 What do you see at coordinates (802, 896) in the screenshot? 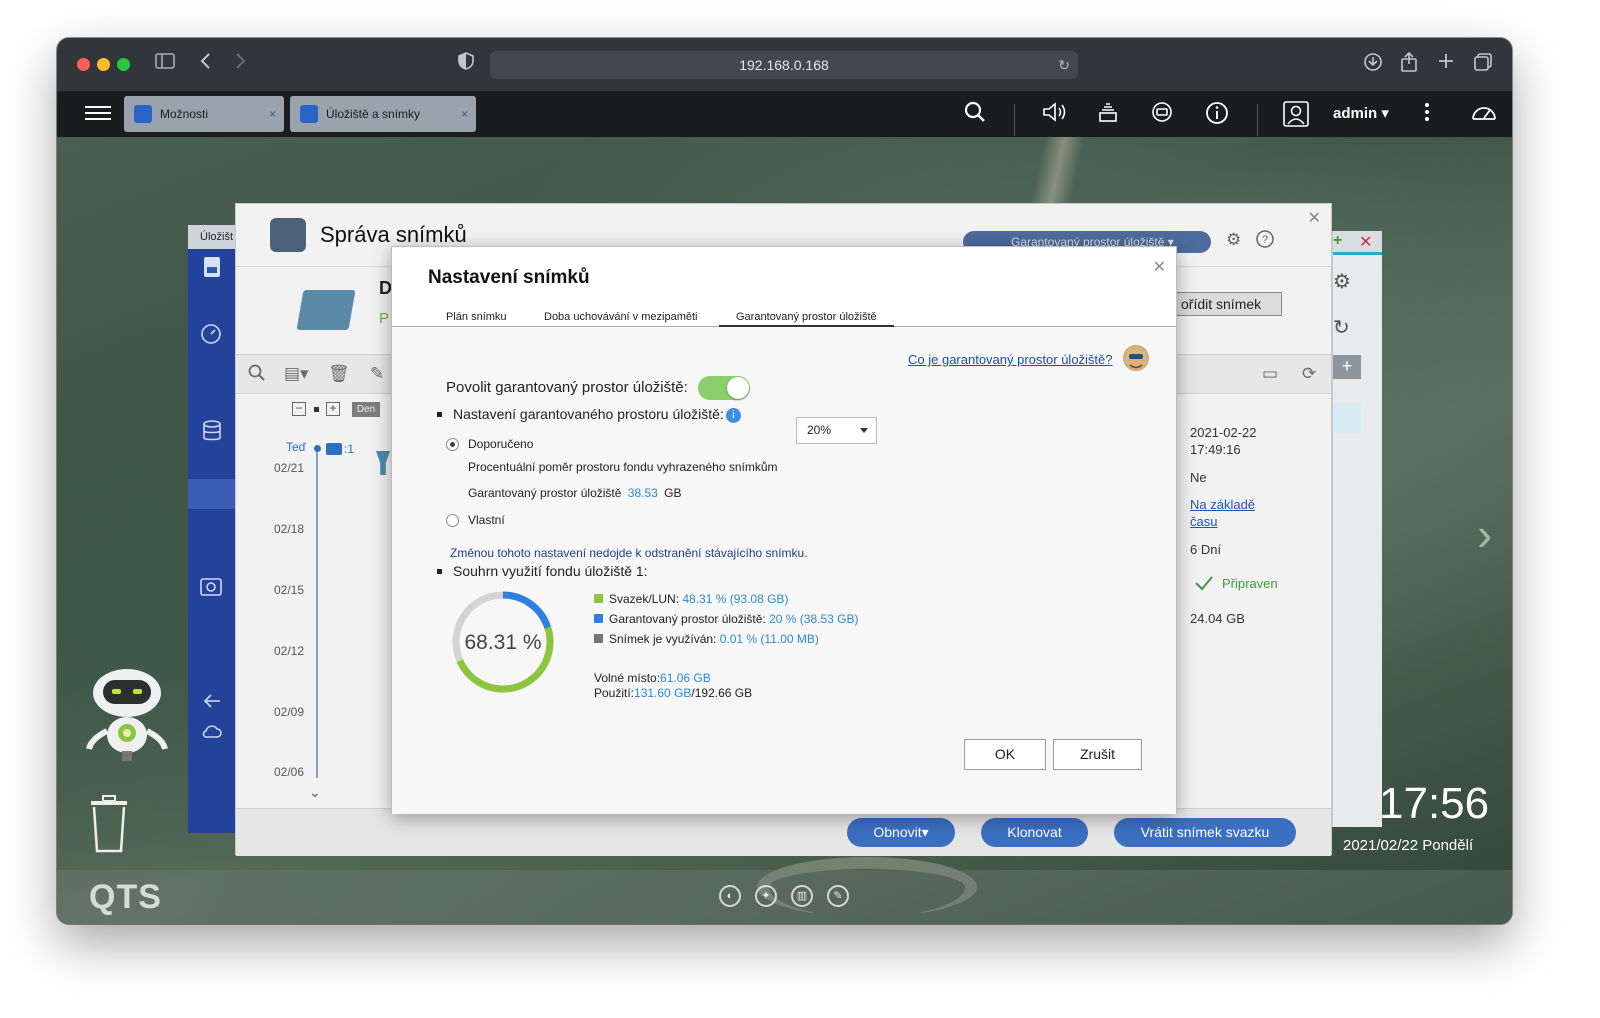
I see `manual-icon: ▥` at bounding box center [802, 896].